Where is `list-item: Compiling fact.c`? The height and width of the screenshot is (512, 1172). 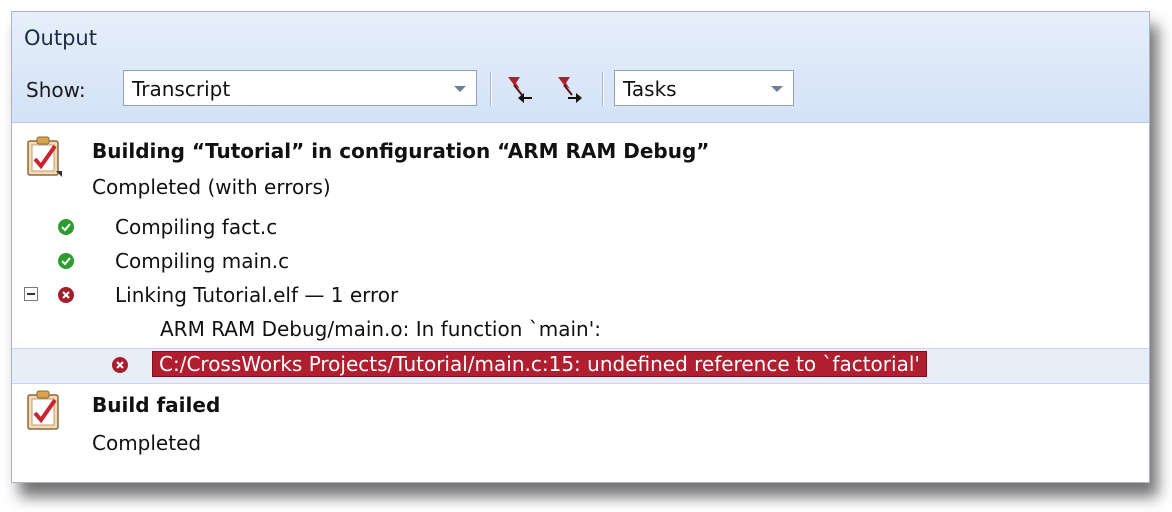 list-item: Compiling fact.c is located at coordinates (580, 228).